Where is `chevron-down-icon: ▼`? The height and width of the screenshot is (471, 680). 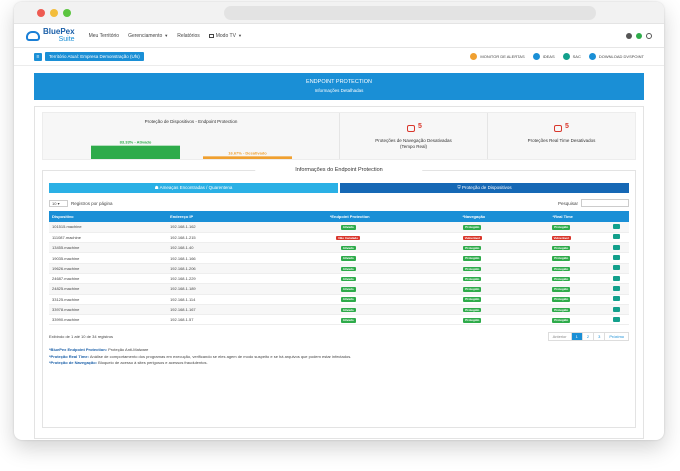 chevron-down-icon: ▼ is located at coordinates (166, 35).